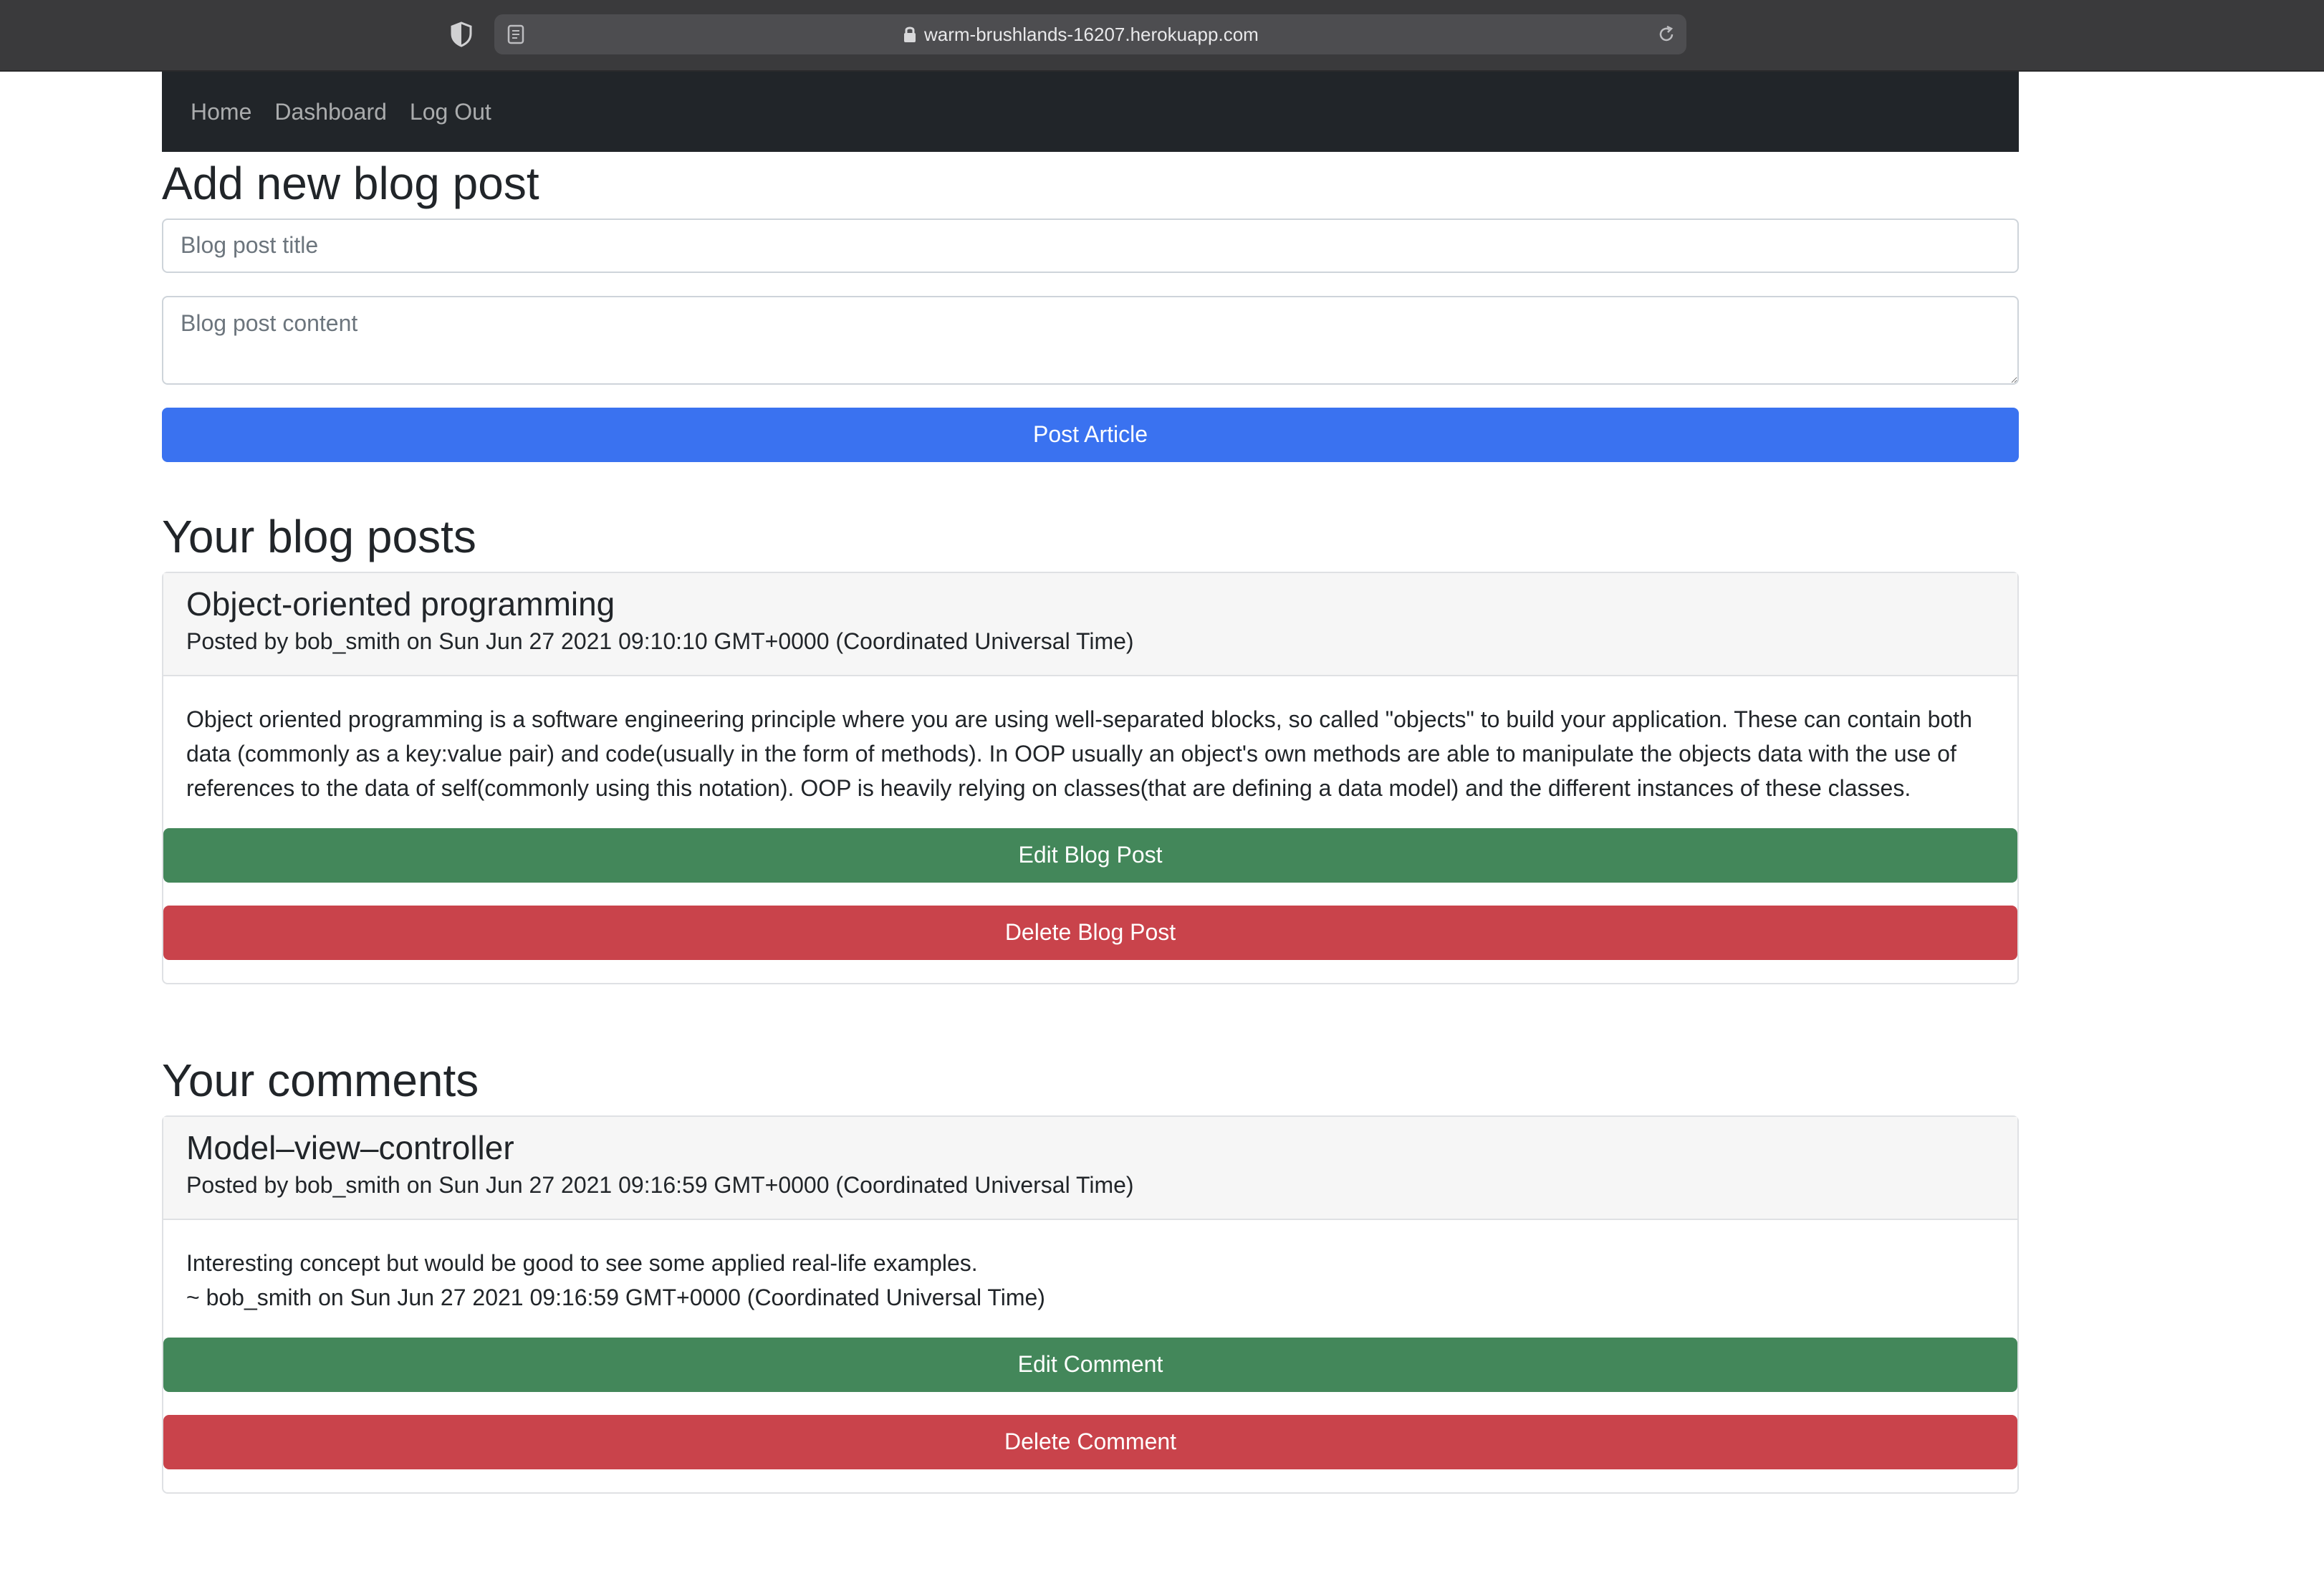 Image resolution: width=2324 pixels, height=1589 pixels. What do you see at coordinates (1666, 34) in the screenshot?
I see `reload-icon` at bounding box center [1666, 34].